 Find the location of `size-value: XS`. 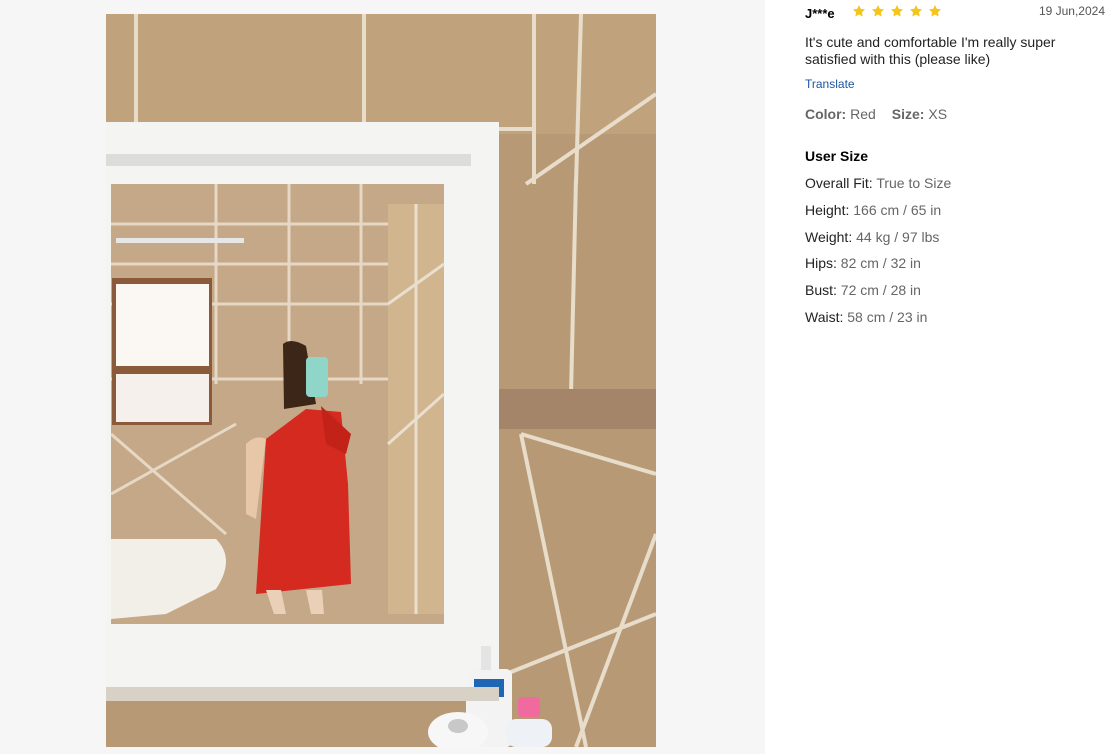

size-value: XS is located at coordinates (938, 114).